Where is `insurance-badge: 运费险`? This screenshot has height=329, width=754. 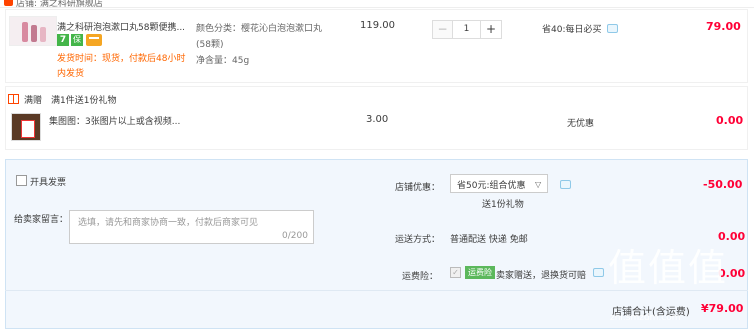
insurance-badge: 运费险 is located at coordinates (480, 272).